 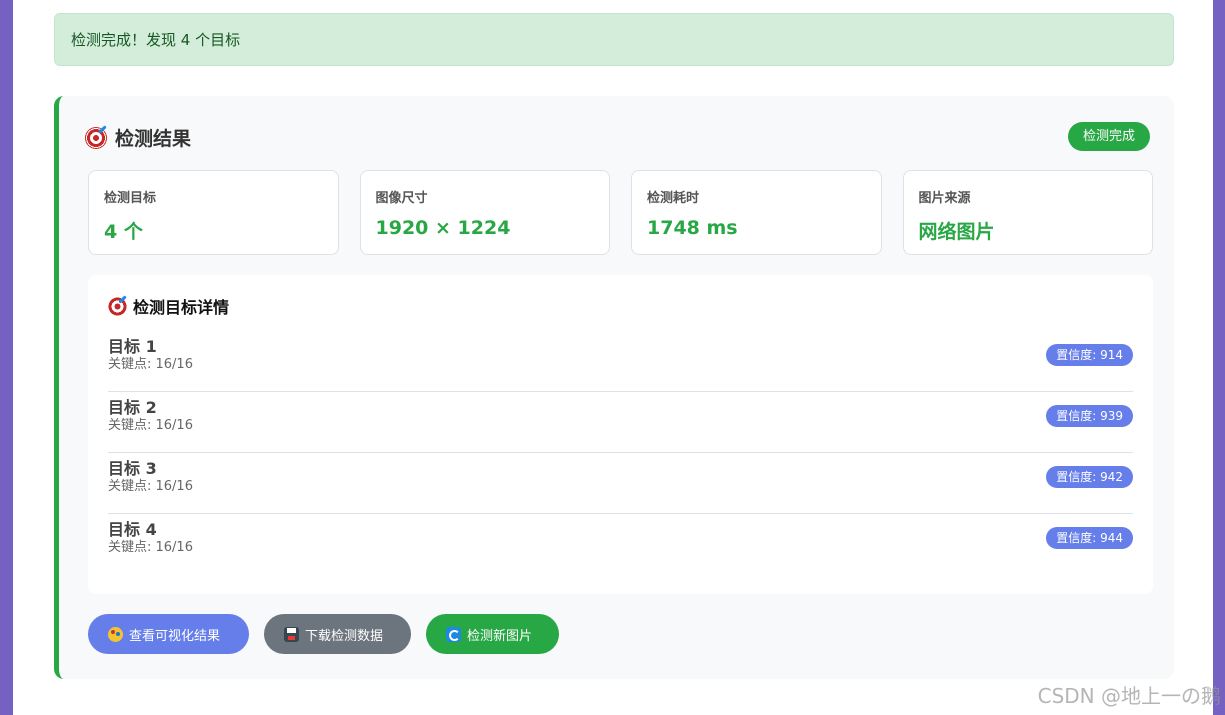 I want to click on success-alert: 检测完成！发现 4 个目标, so click(x=614, y=39).